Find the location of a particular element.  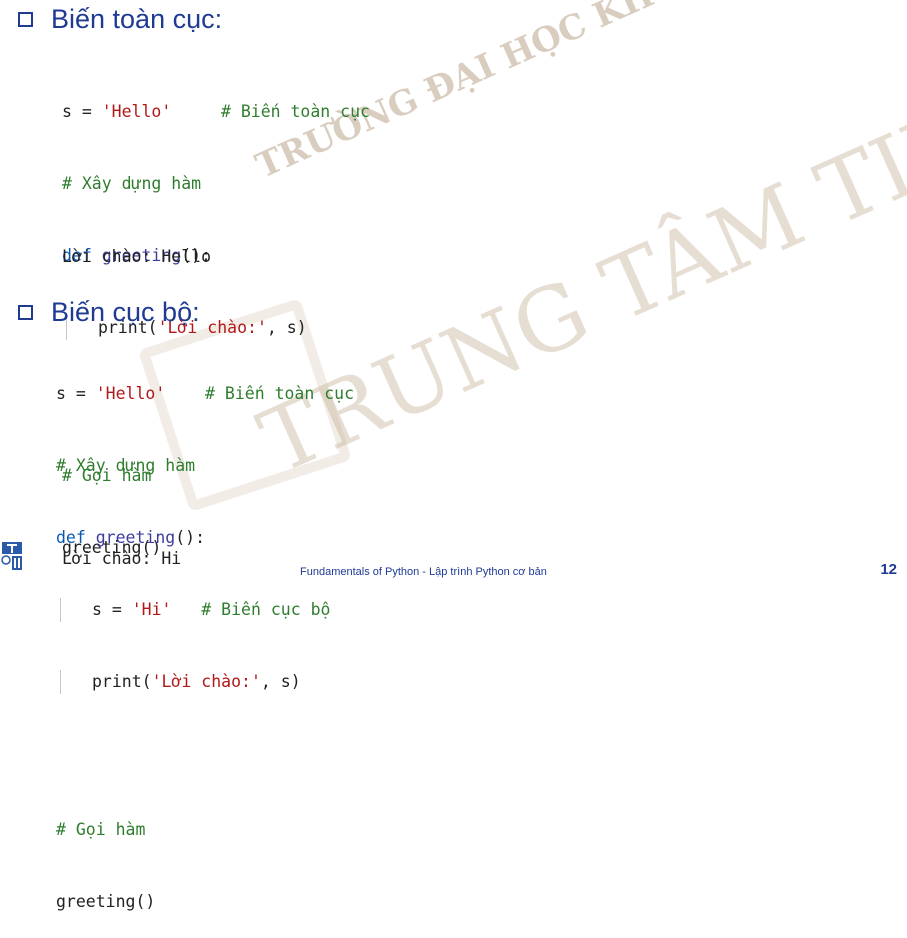

section2-heading: Biến cục bộ: is located at coordinates (109, 312).